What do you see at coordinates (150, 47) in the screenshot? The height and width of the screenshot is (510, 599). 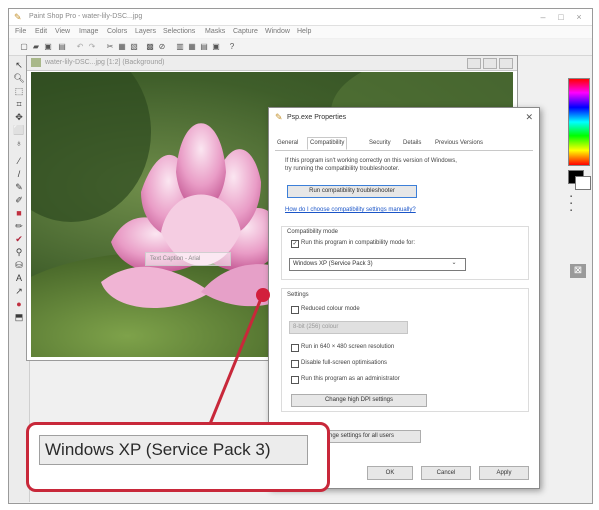 I see `browse-icon: ▩` at bounding box center [150, 47].